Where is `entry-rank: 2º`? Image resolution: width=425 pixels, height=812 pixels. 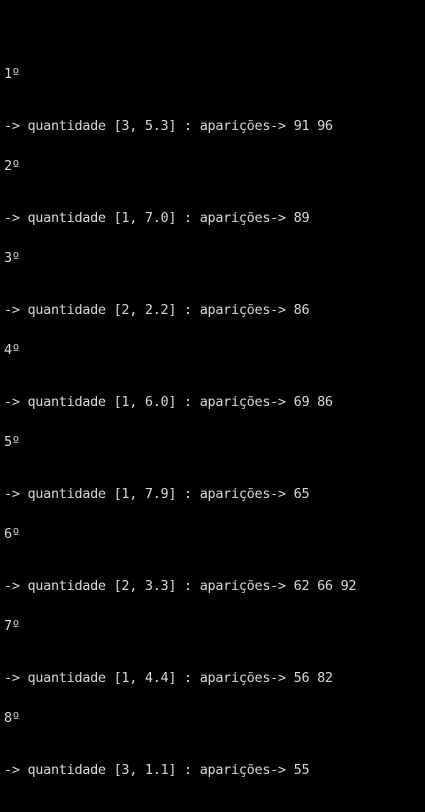 entry-rank: 2º is located at coordinates (12, 166).